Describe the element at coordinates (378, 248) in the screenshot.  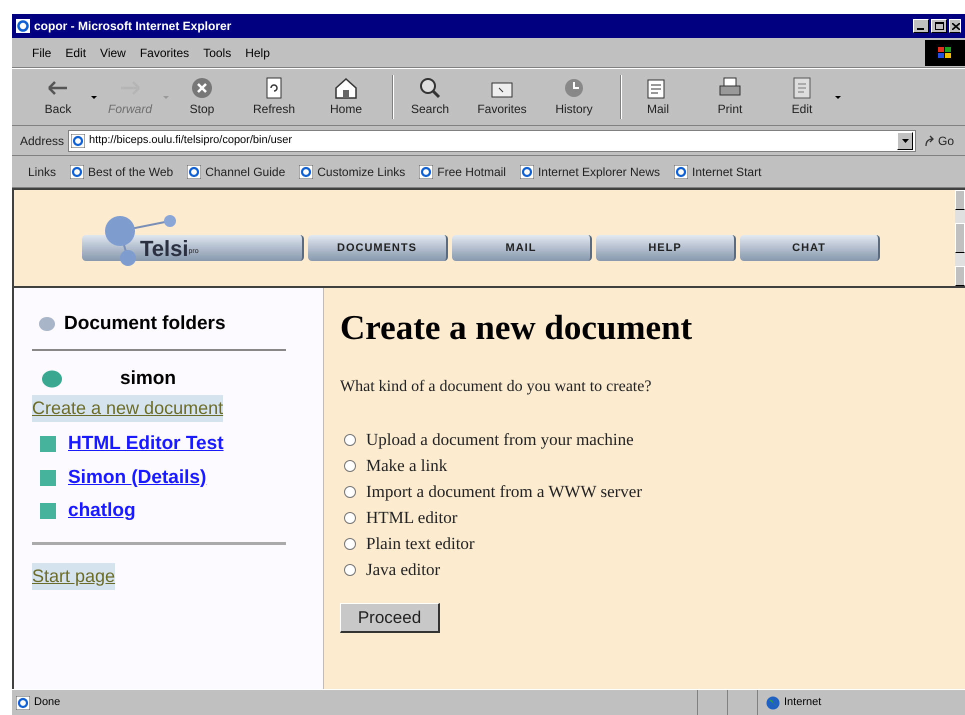
I see `nav-button: DOCUMENTS` at that location.